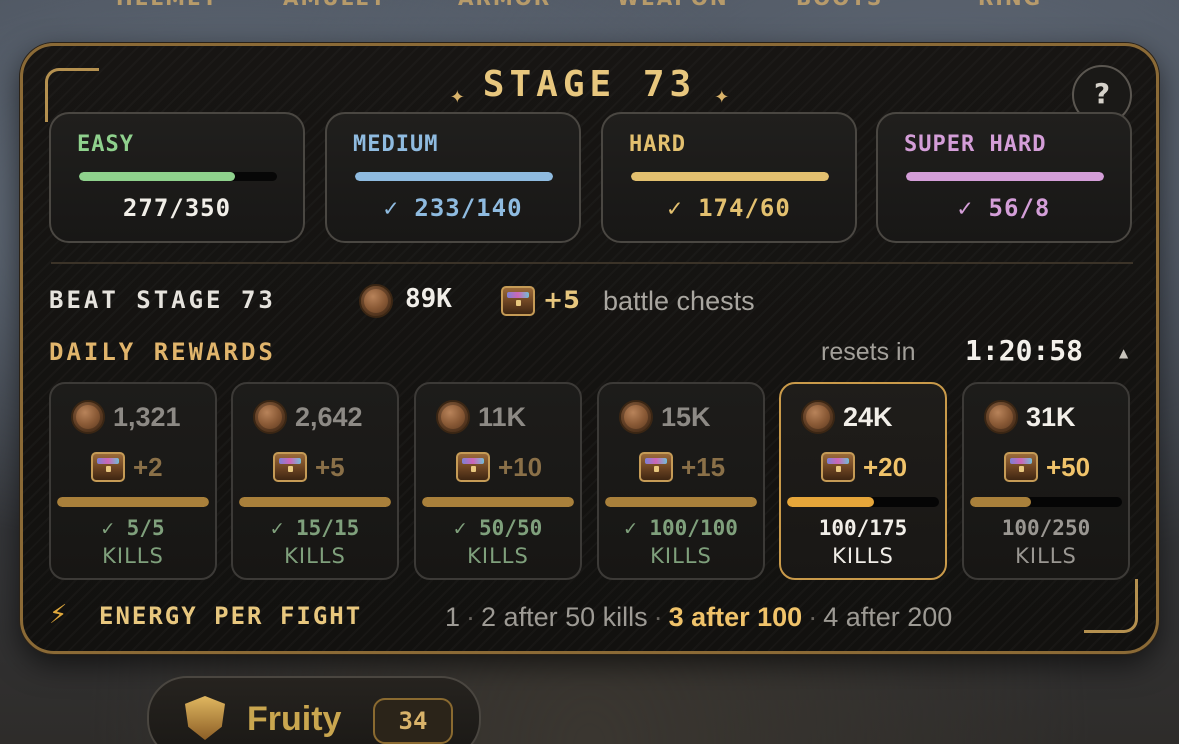 This screenshot has height=744, width=1179. What do you see at coordinates (1024, 350) in the screenshot?
I see `resets-timer: 1:20:58` at bounding box center [1024, 350].